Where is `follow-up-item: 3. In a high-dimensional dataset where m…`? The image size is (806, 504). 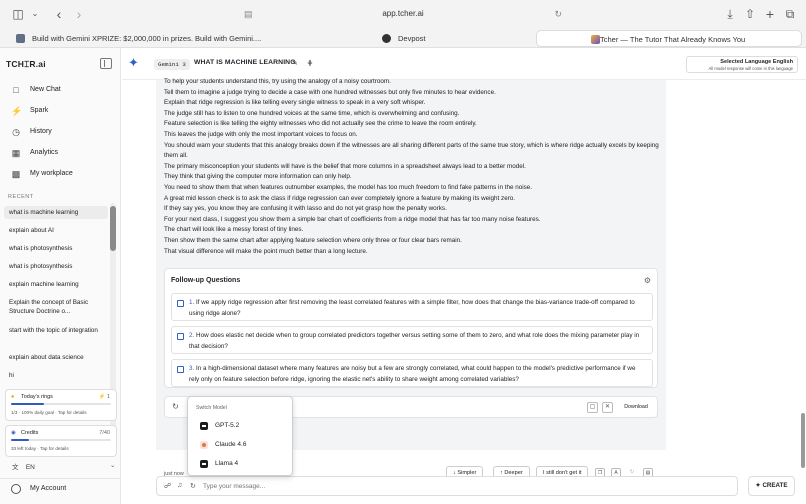
follow-up-item: 3. In a high-dimensional dataset where m… is located at coordinates (412, 373).